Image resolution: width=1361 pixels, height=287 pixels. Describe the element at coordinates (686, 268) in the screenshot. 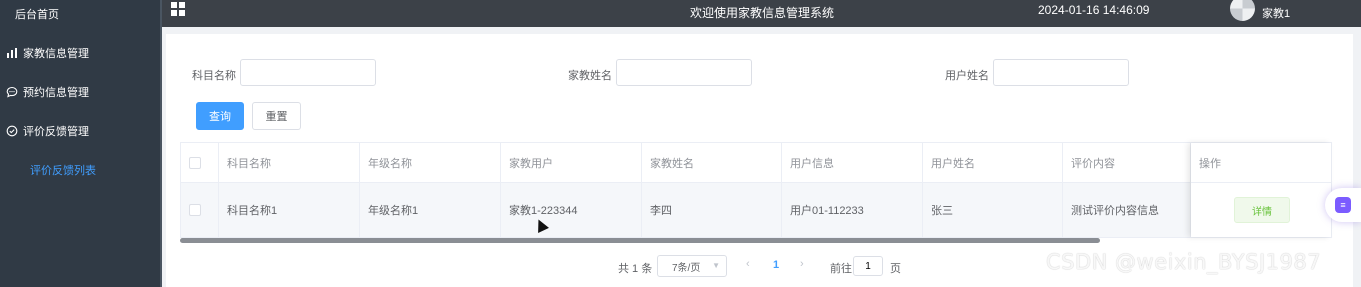

I see `page-size-value: 7条/页` at that location.